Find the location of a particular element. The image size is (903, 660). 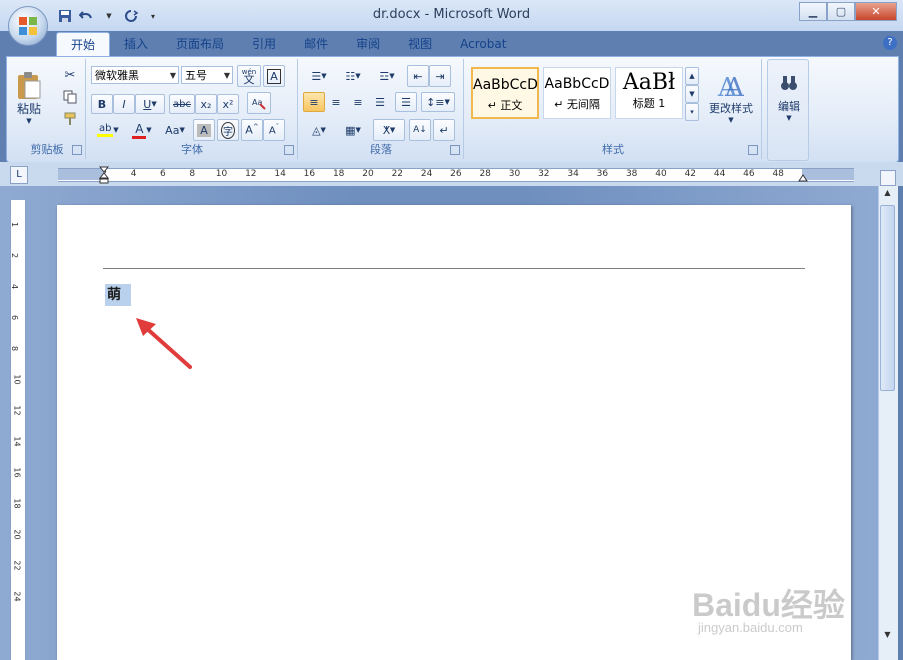

tab-mailings: 邮件 is located at coordinates (316, 44).